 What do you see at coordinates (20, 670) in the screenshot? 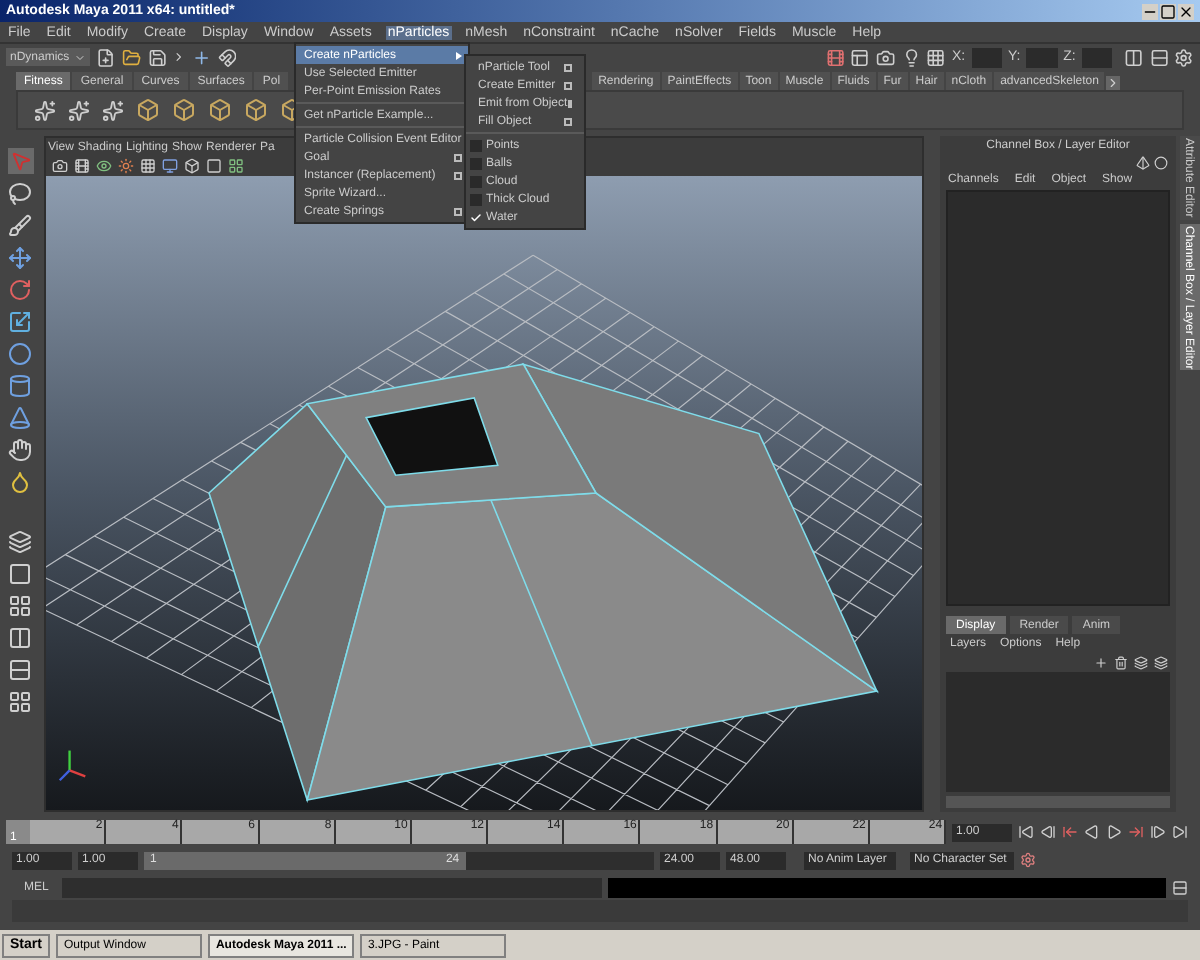
I see `stacked-pane-icon` at bounding box center [20, 670].